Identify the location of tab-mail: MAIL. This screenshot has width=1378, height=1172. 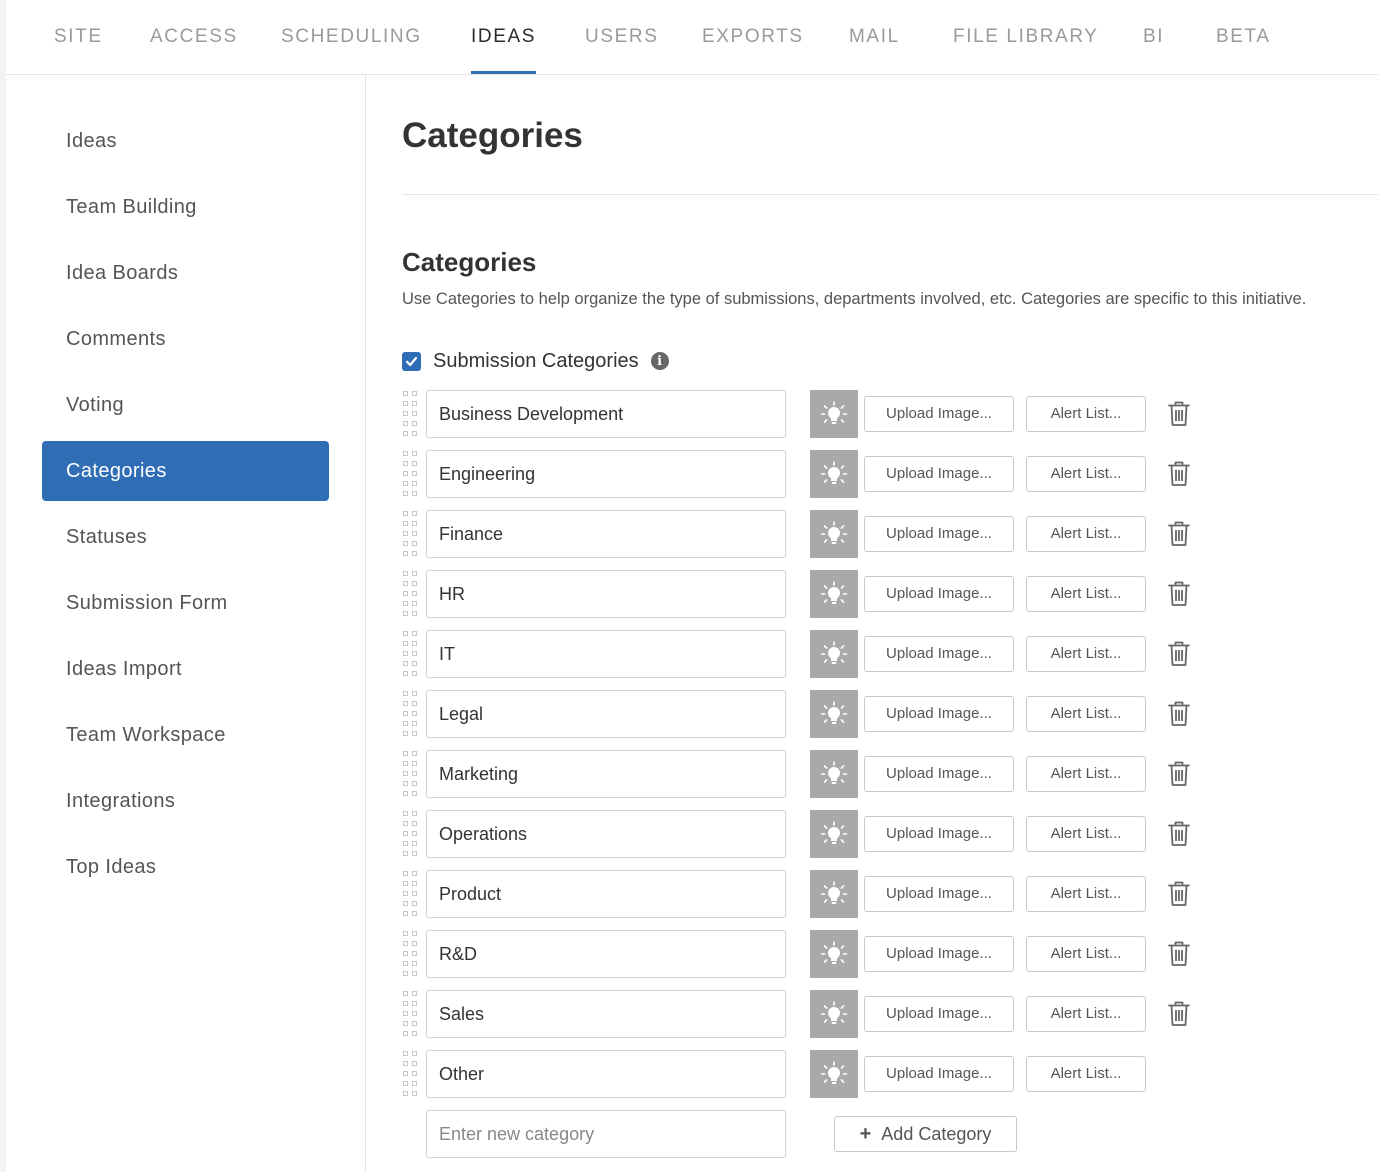
(874, 37).